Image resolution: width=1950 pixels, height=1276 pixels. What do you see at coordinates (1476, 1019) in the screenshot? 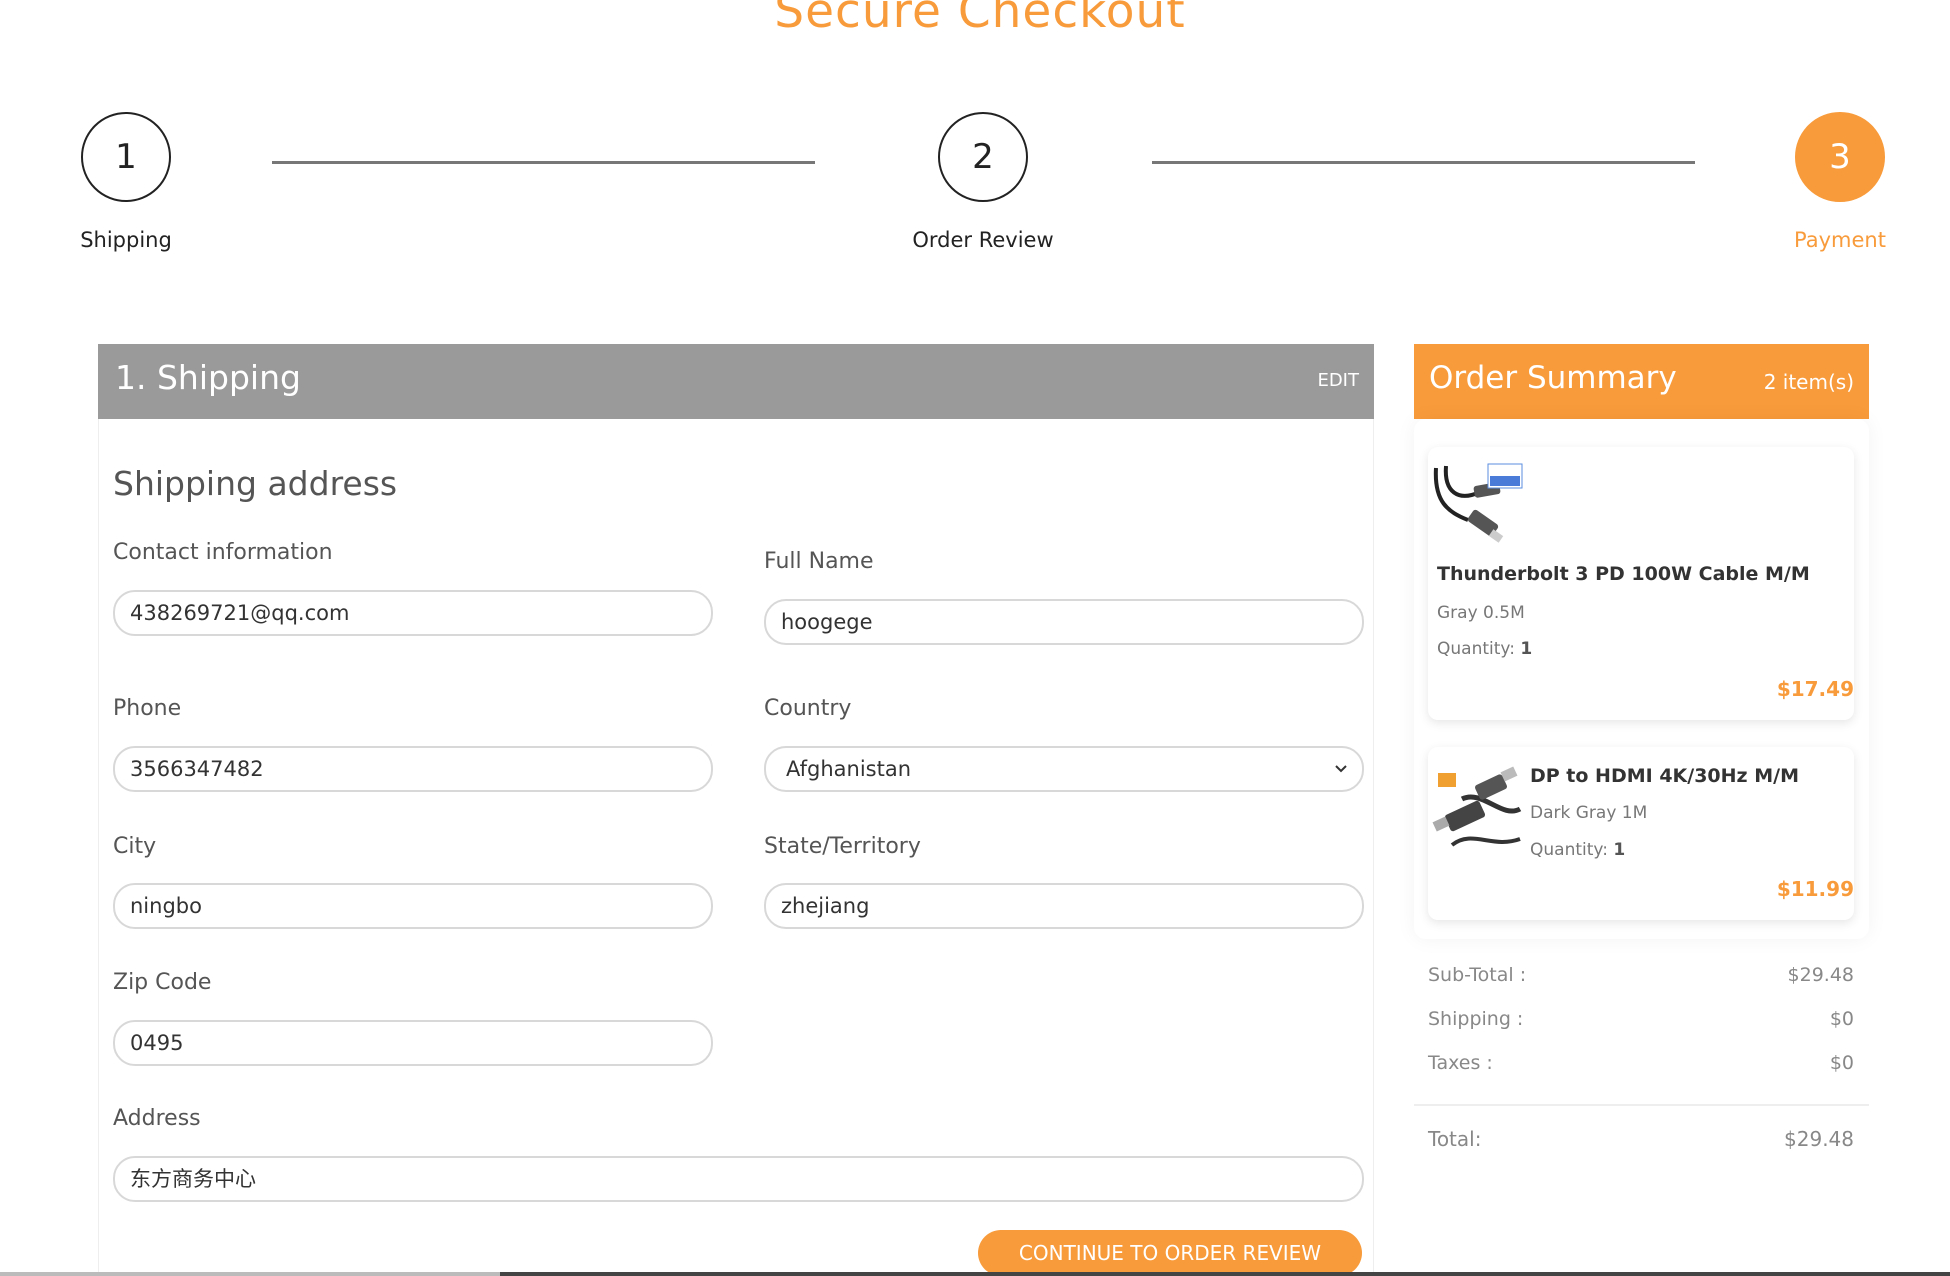
I see `shipping-cost-label: Shipping :` at bounding box center [1476, 1019].